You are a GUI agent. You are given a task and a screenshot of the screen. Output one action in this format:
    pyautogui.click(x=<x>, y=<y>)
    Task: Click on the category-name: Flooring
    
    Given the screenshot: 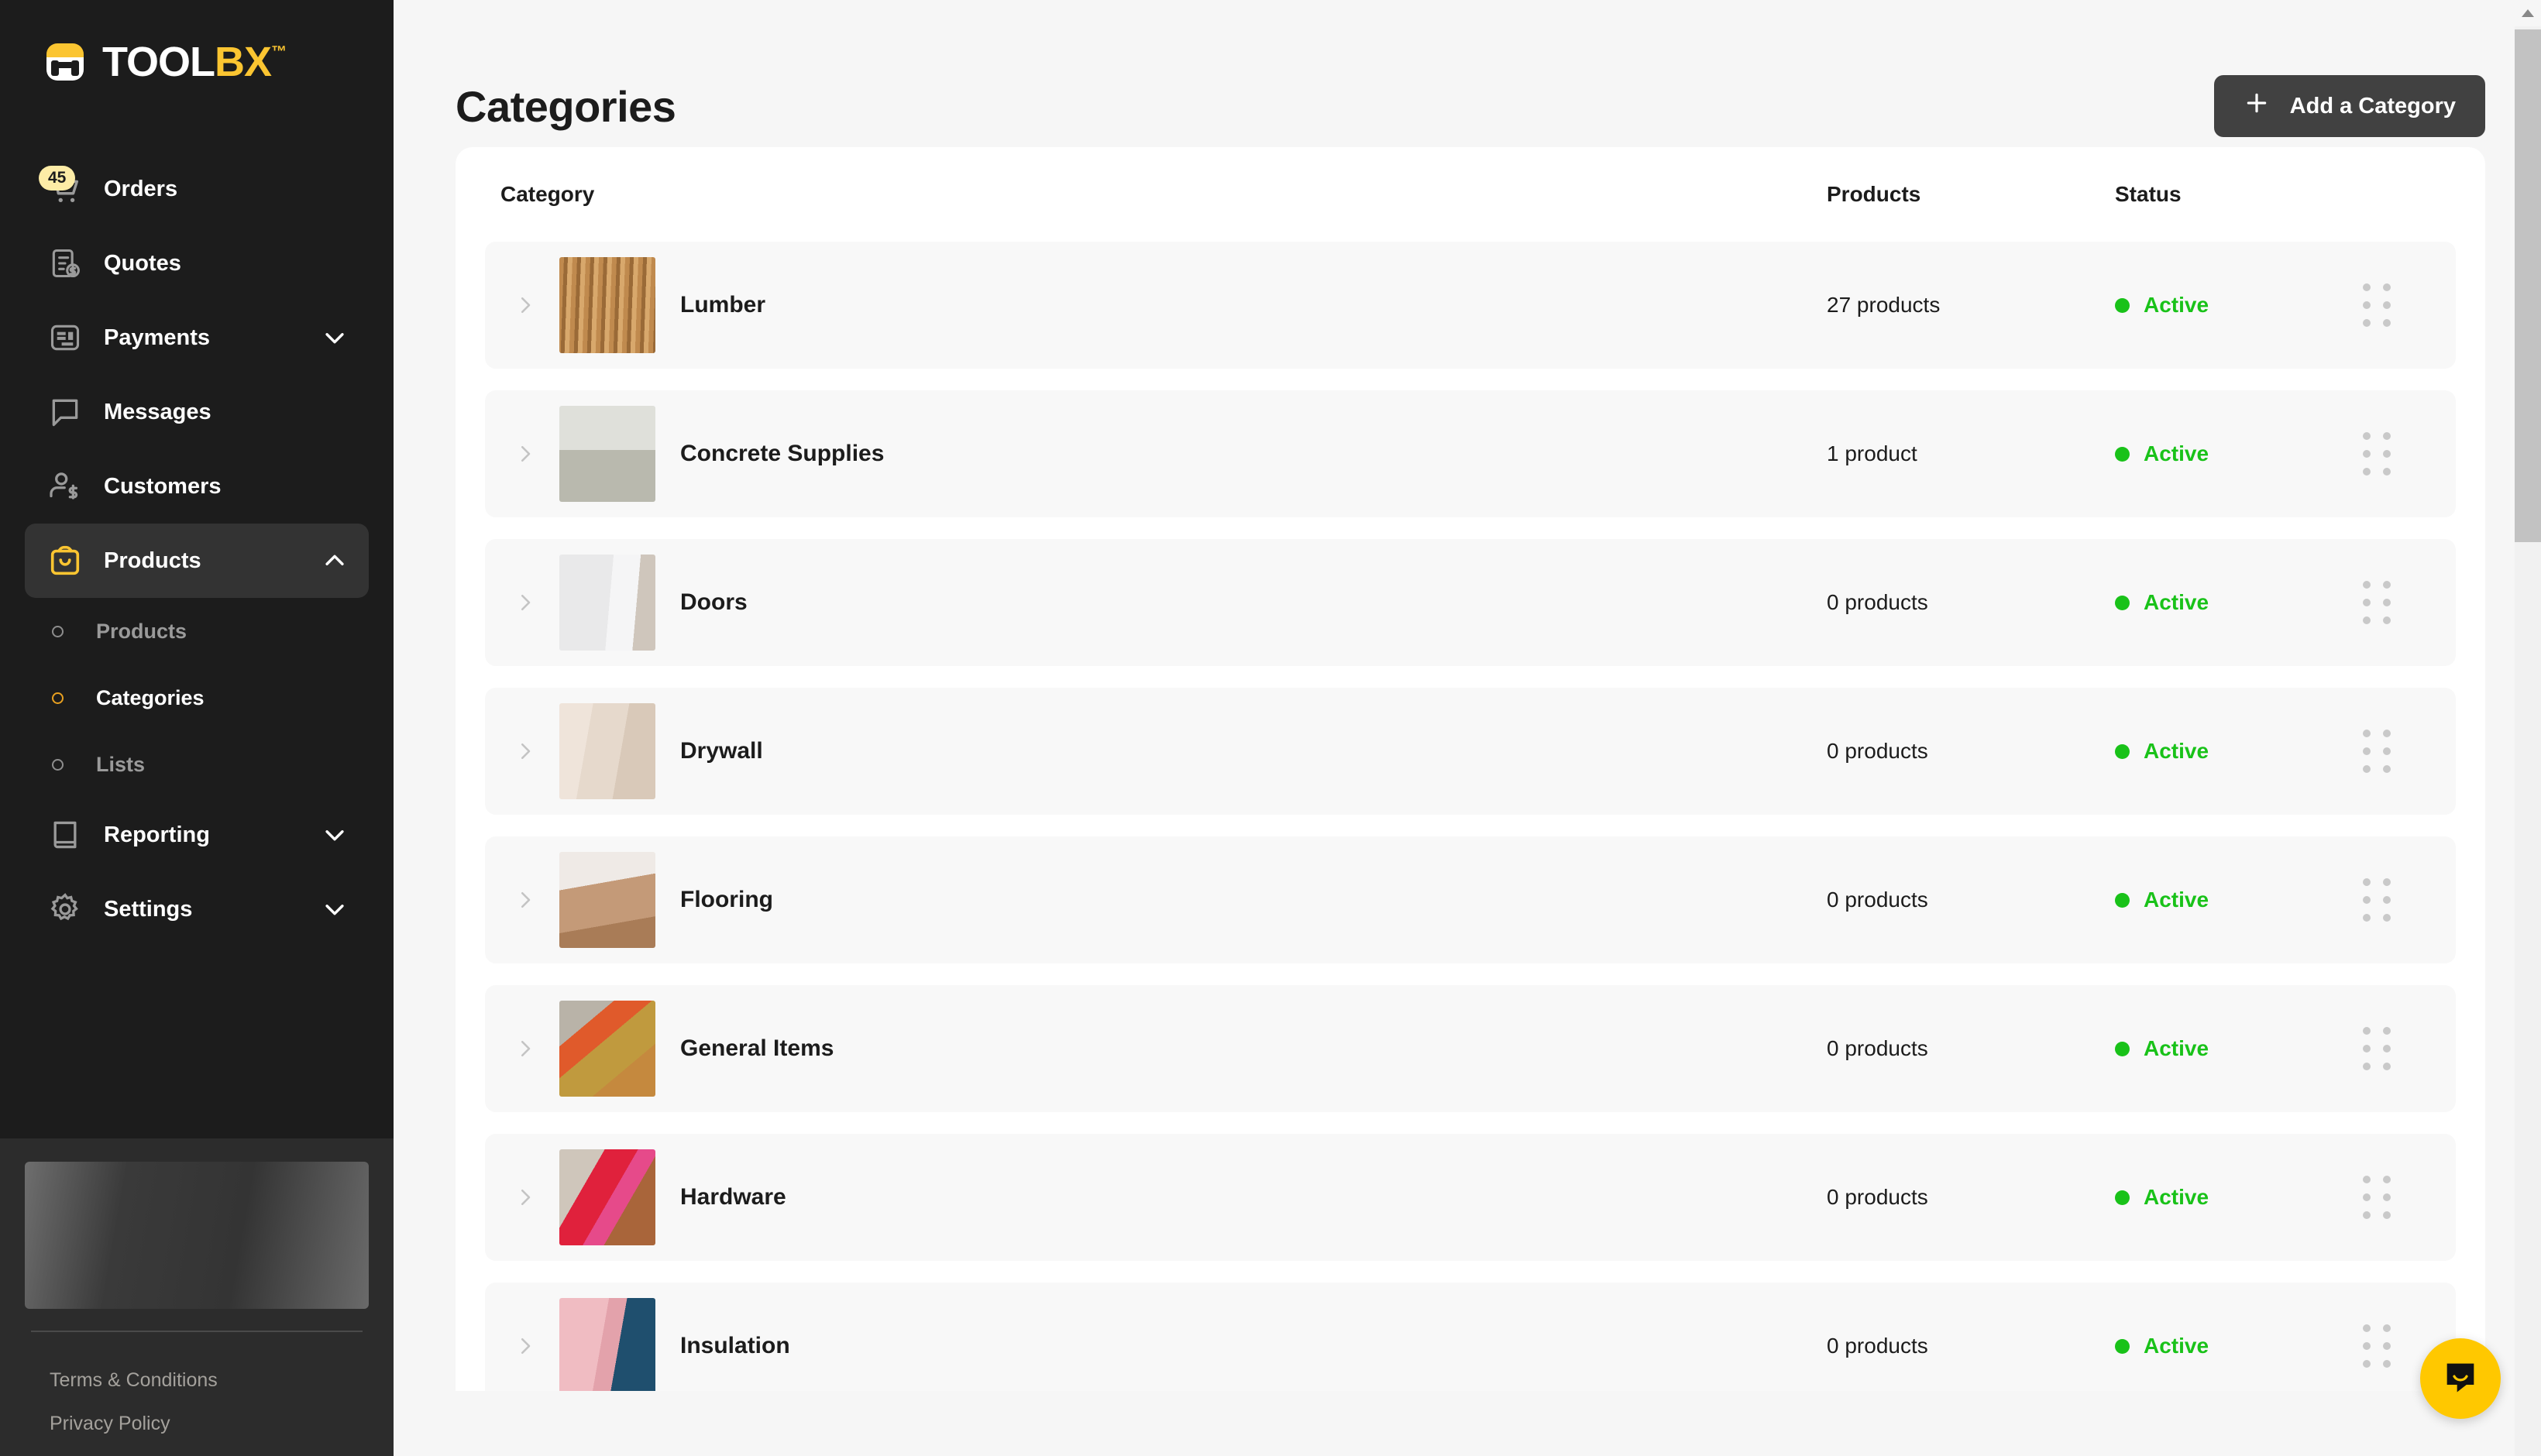 What is the action you would take?
    pyautogui.click(x=726, y=900)
    